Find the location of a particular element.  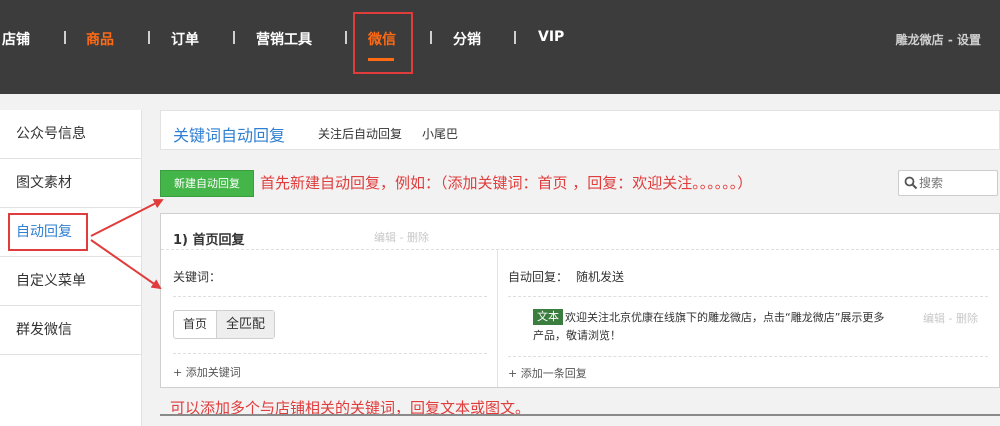

nav-item-marketing-tools: 营销工具 is located at coordinates (284, 39).